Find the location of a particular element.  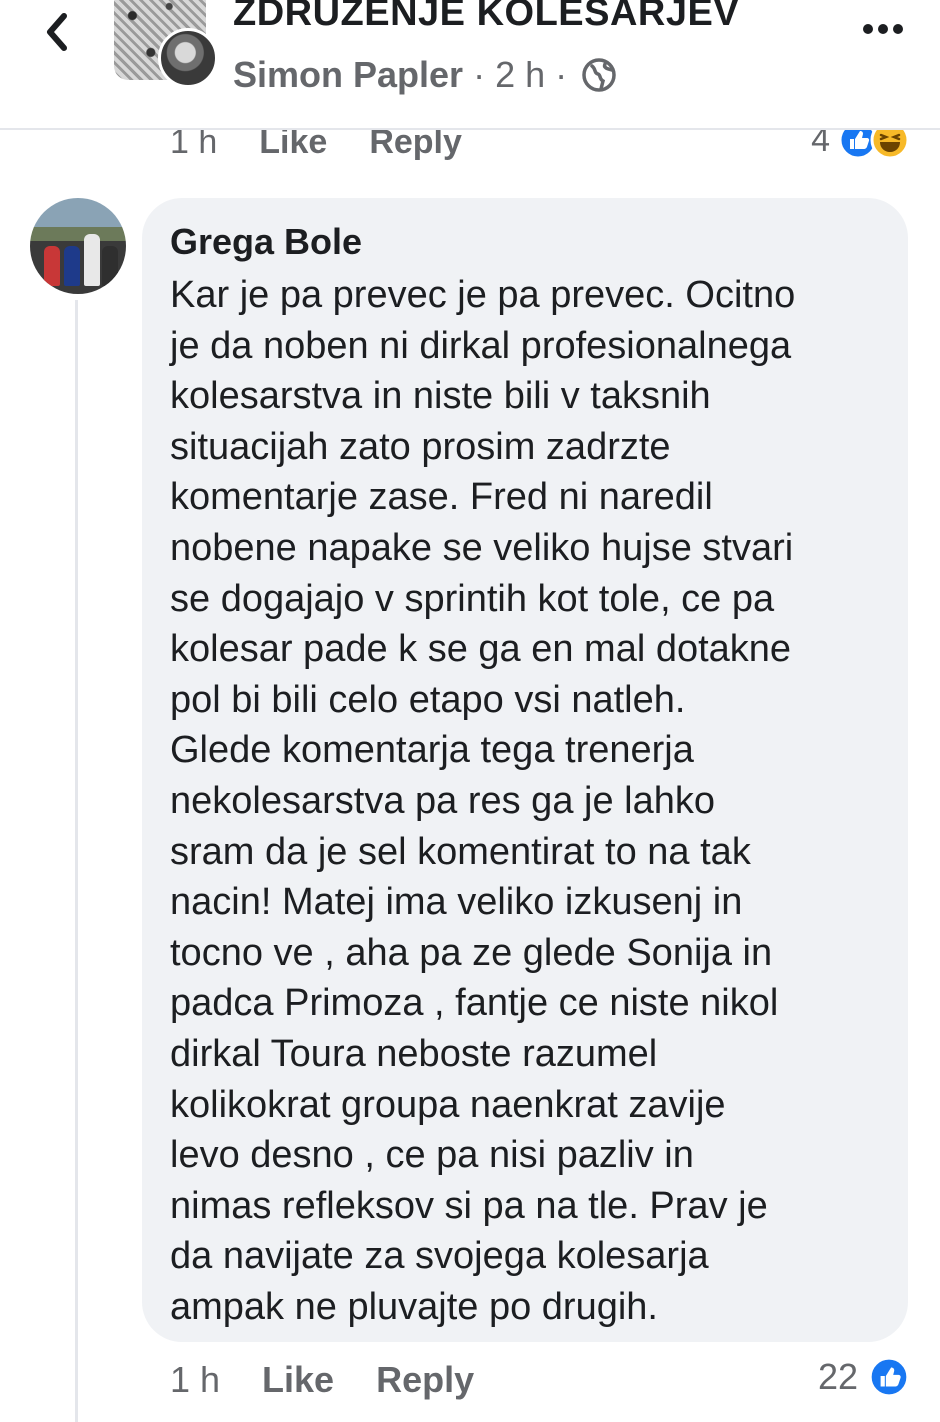

comment-line: ampak ne pluvajte po drugih. is located at coordinates (414, 1306).